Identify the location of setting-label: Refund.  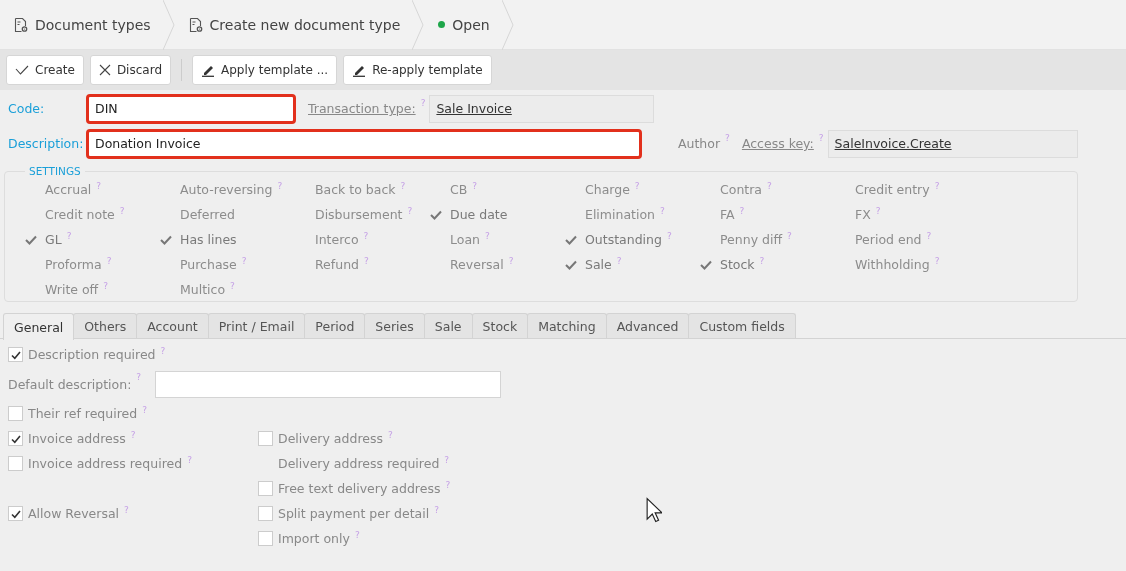
(337, 264).